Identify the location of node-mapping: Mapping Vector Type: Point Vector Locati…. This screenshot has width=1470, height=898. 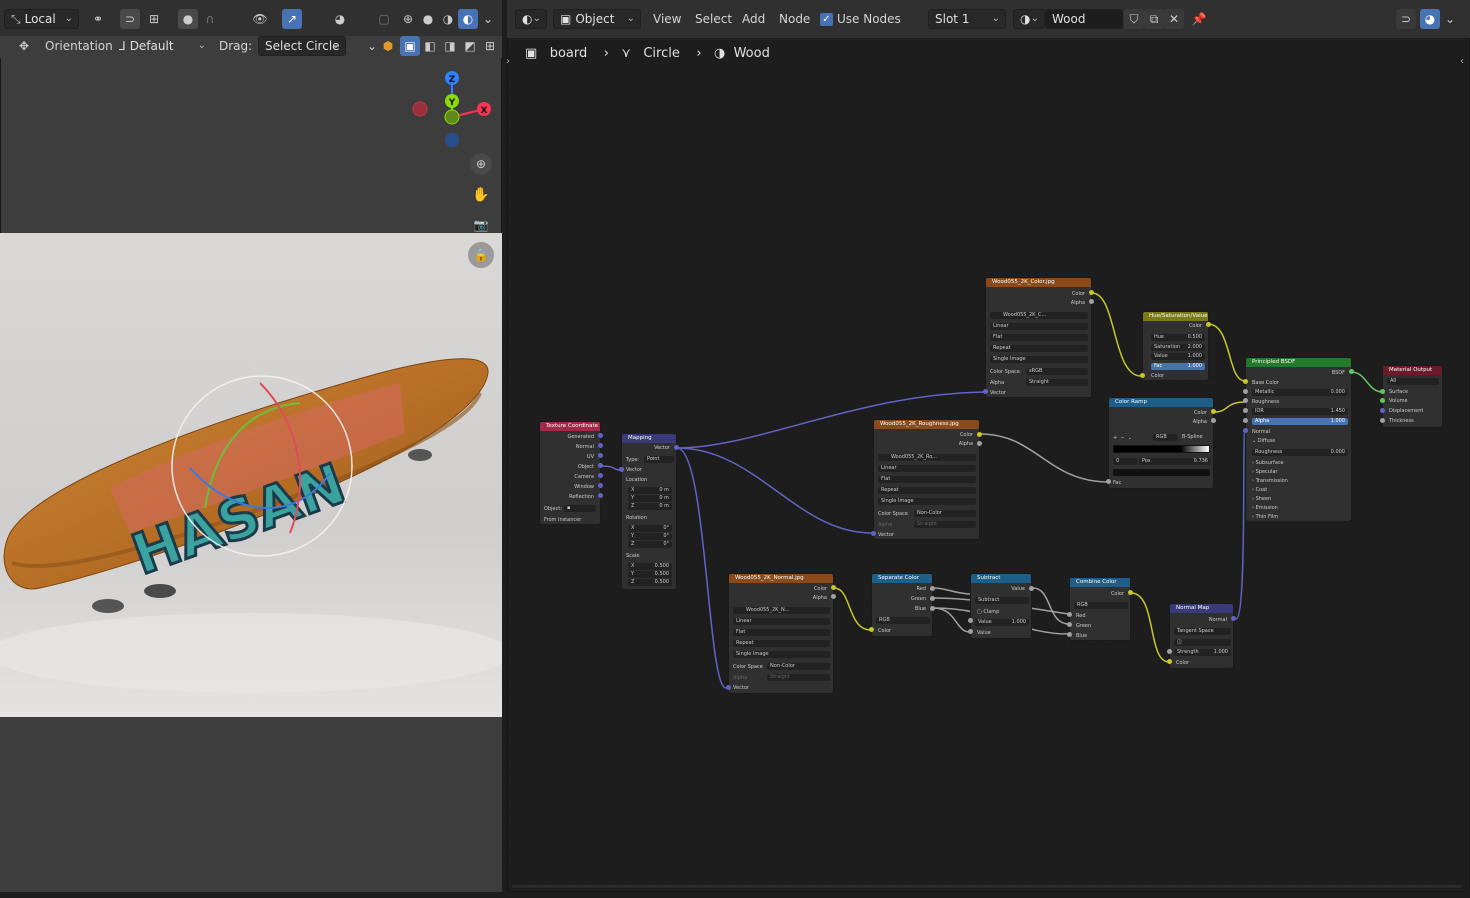
(649, 511).